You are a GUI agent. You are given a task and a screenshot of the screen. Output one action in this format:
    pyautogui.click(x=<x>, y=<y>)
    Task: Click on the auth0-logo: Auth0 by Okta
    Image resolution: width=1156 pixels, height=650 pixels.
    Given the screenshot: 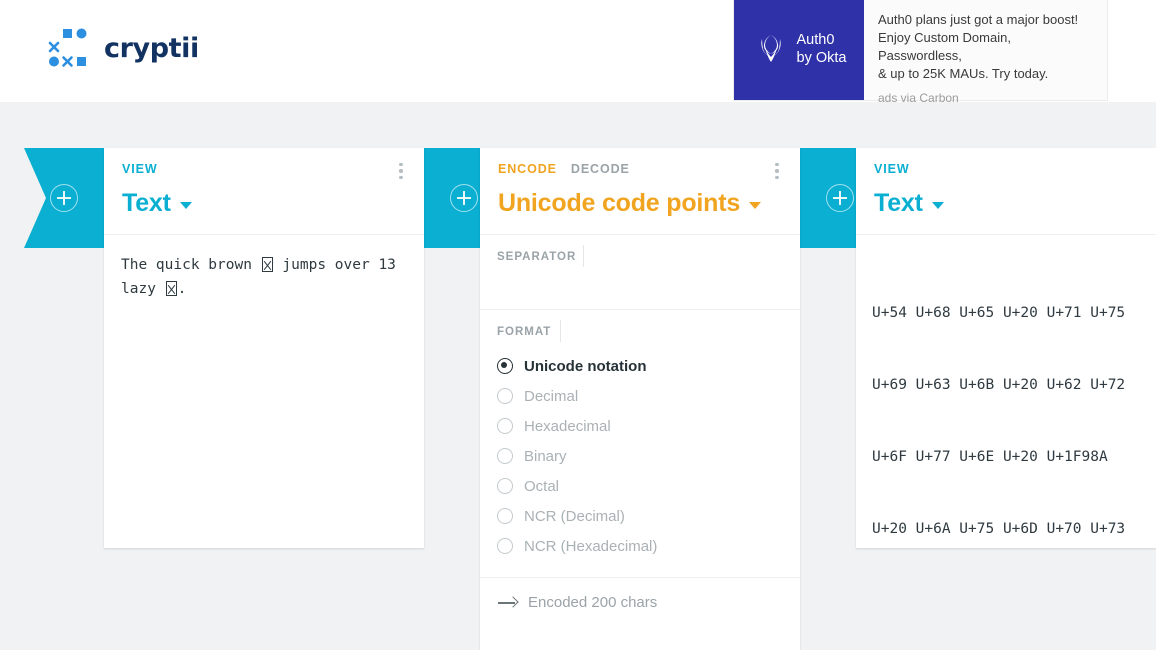 What is the action you would take?
    pyautogui.click(x=799, y=50)
    